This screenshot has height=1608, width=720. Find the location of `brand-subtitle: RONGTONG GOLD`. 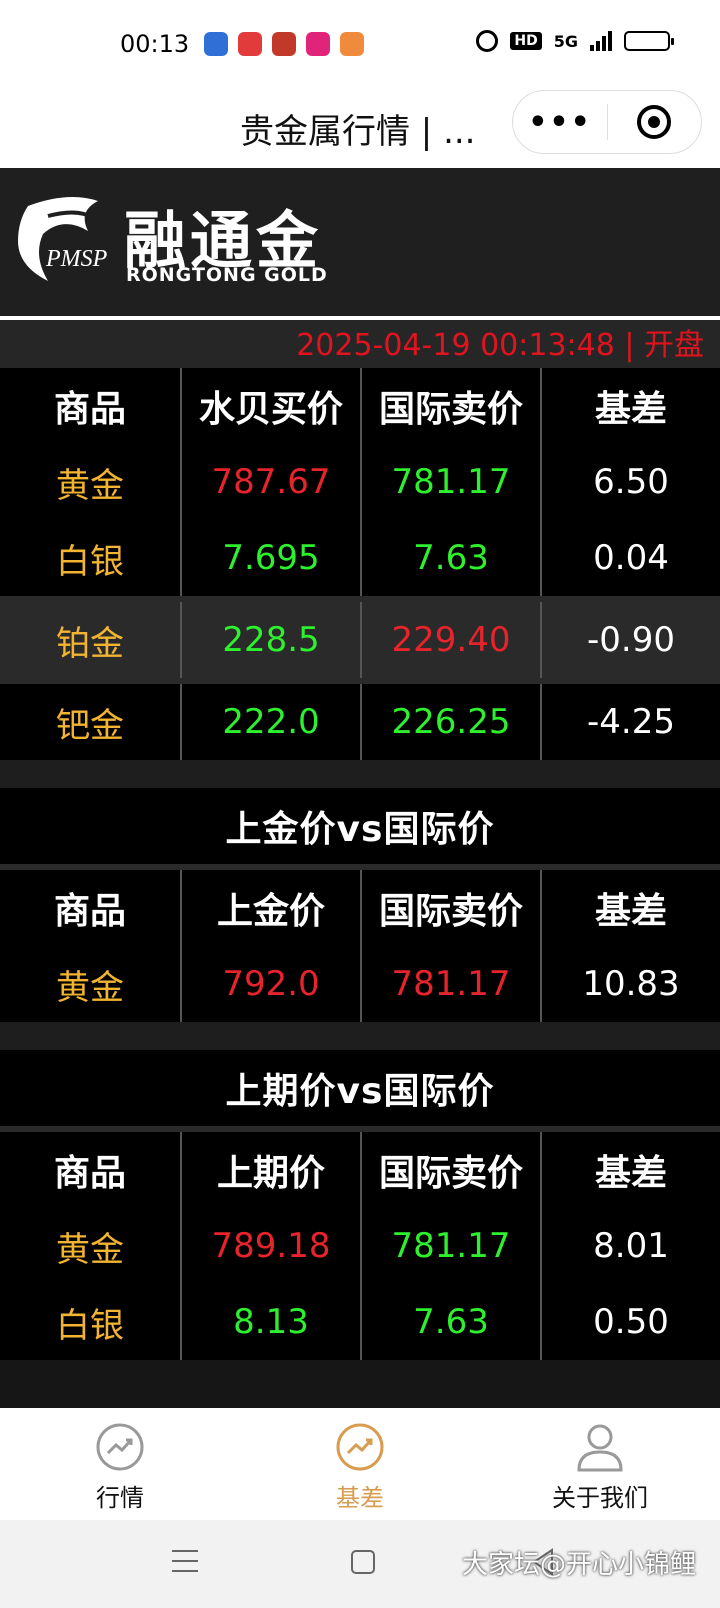

brand-subtitle: RONGTONG GOLD is located at coordinates (227, 275).